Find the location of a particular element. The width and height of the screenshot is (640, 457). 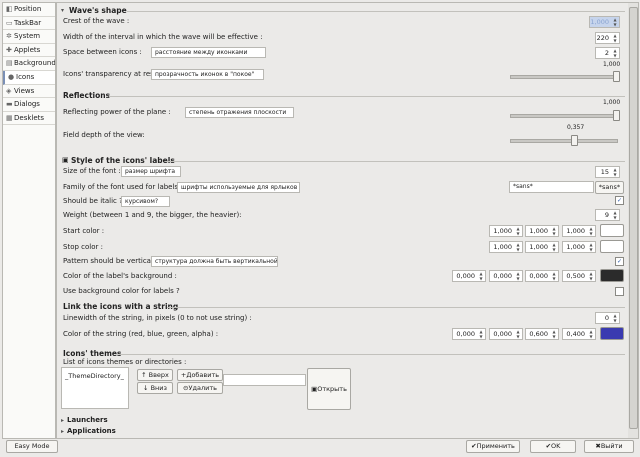

use-bg-checkbox is located at coordinates (619, 291).